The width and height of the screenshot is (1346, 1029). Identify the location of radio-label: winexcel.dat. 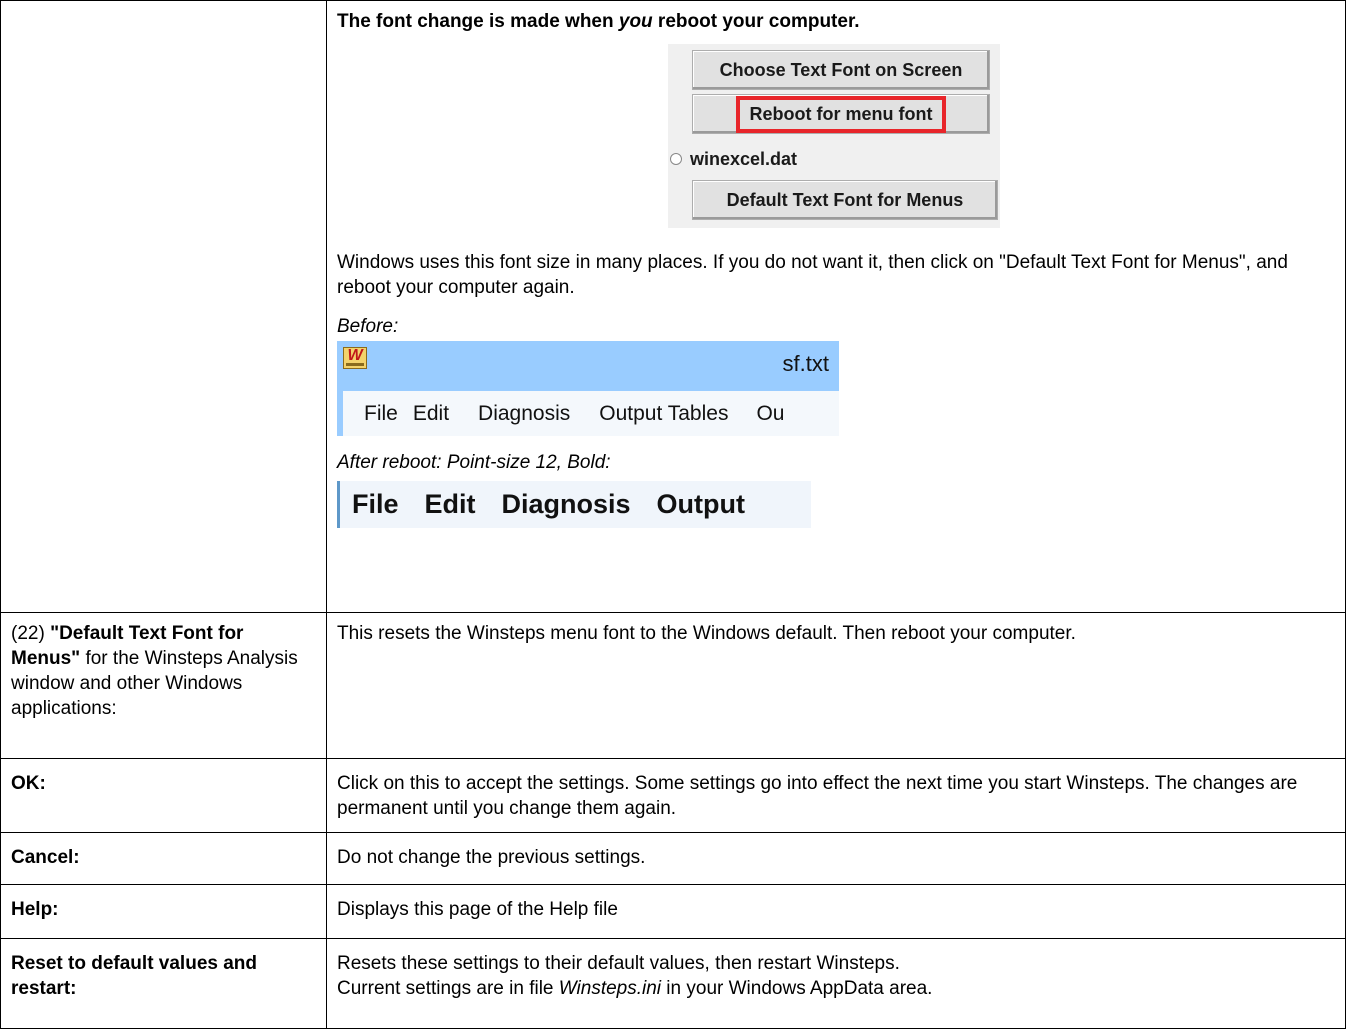
(744, 158).